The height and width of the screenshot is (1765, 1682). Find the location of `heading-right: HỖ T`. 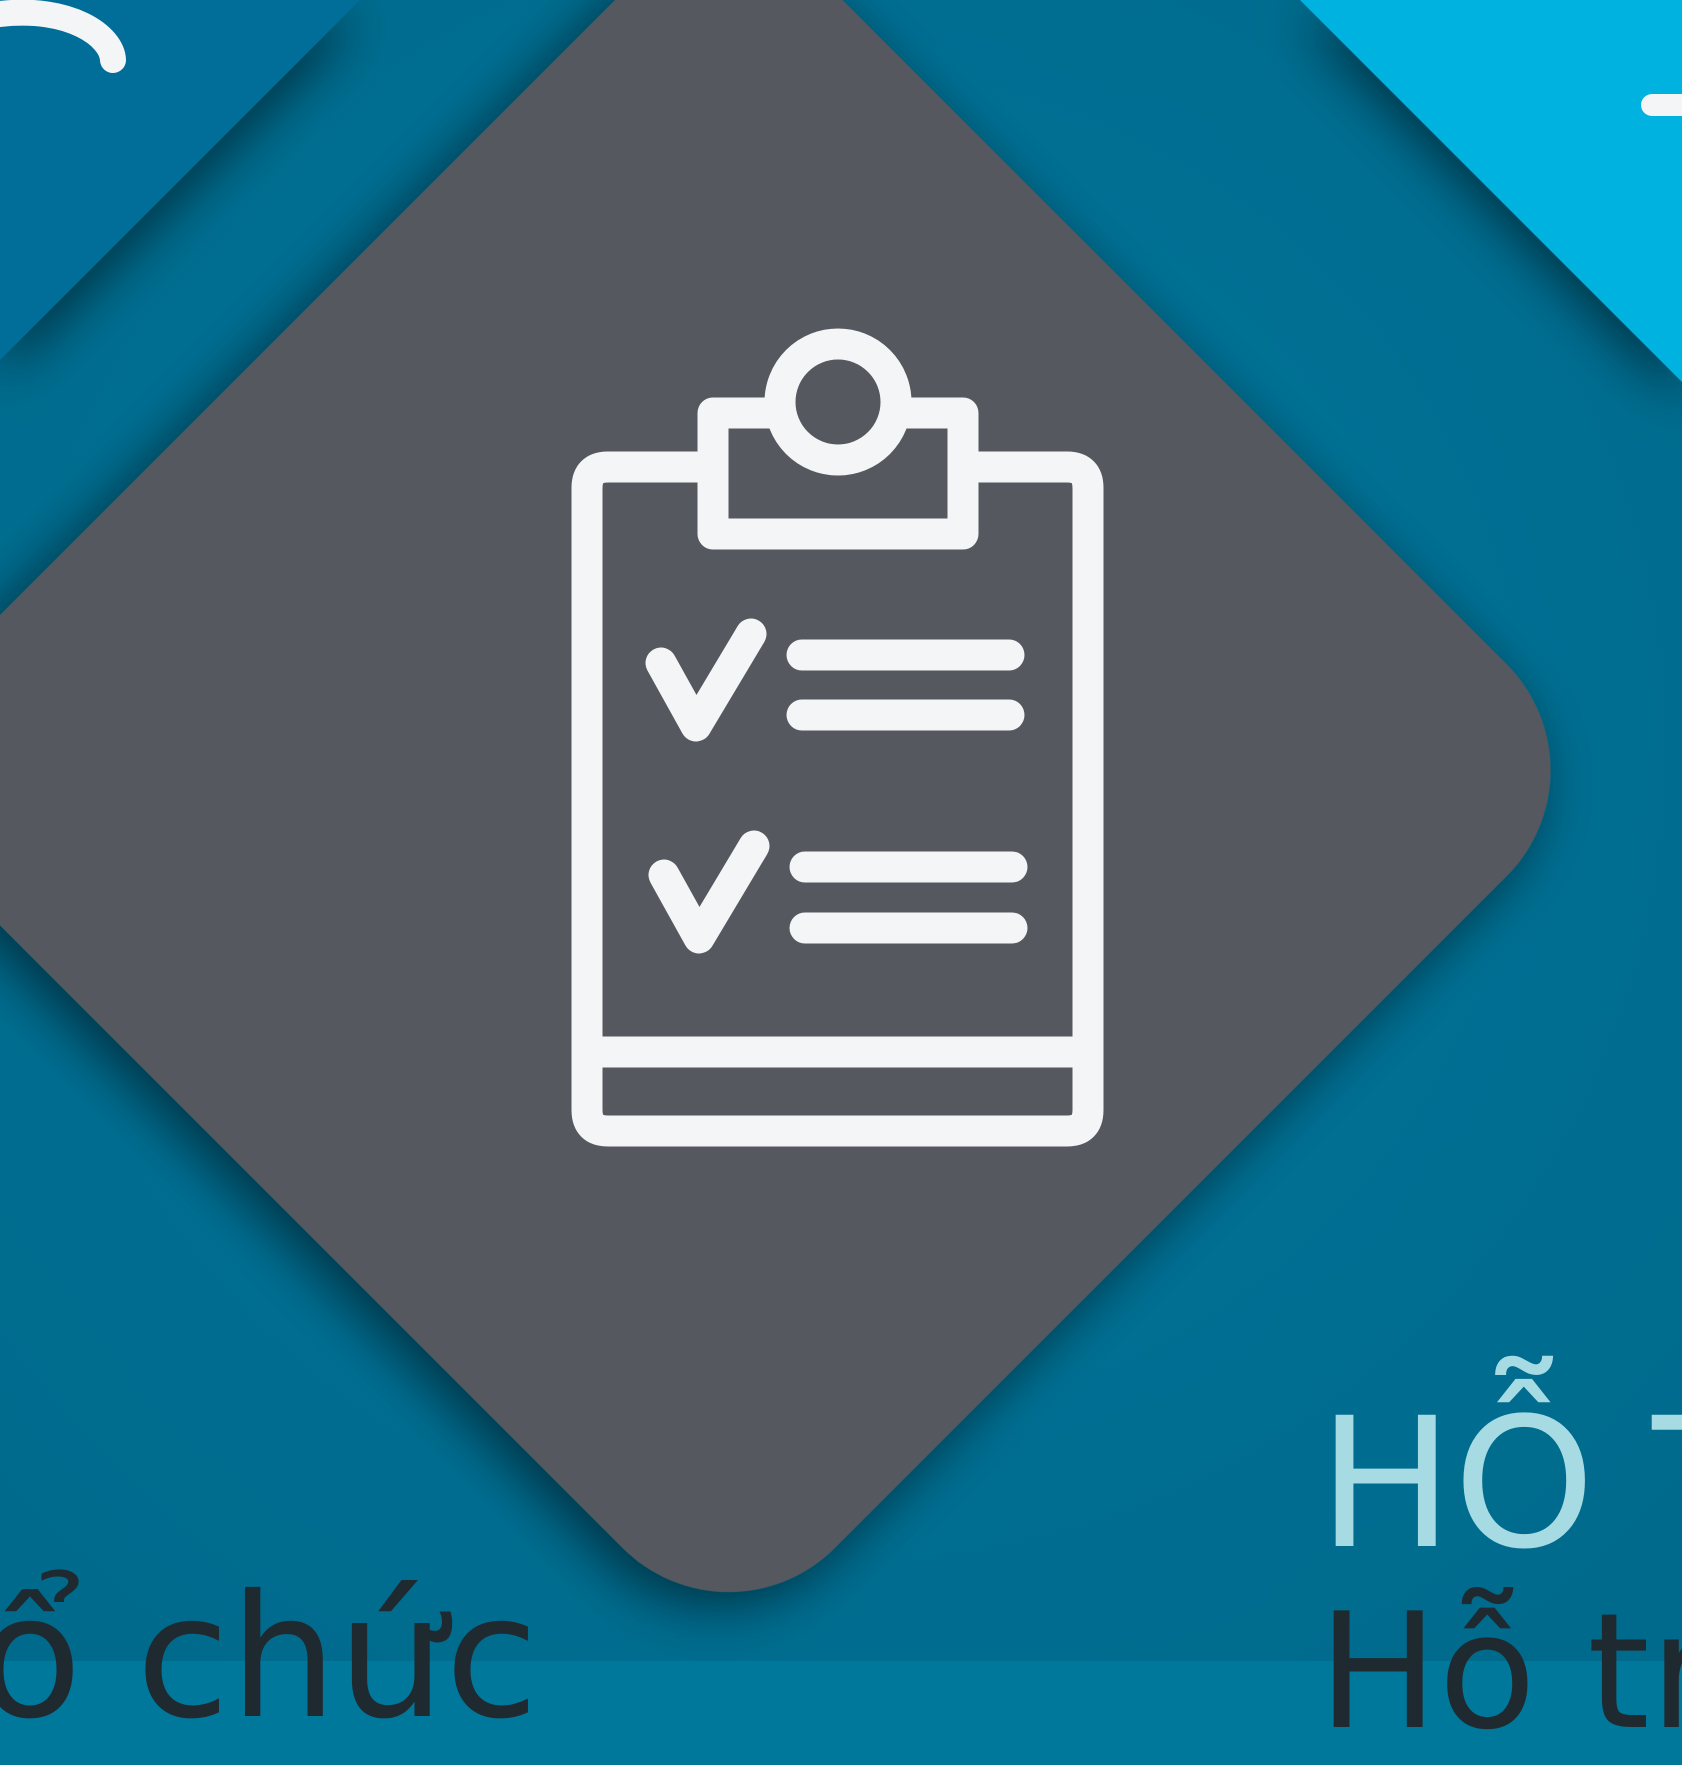

heading-right: HỖ T is located at coordinates (1500, 1484).